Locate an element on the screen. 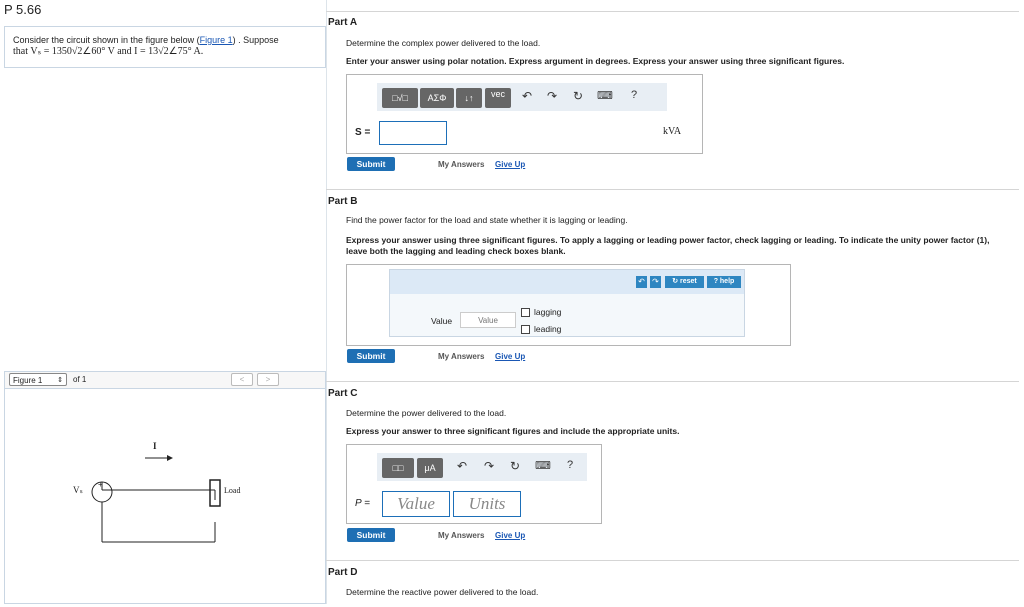 The height and width of the screenshot is (607, 1024). part-c-units-input: Units is located at coordinates (487, 504).